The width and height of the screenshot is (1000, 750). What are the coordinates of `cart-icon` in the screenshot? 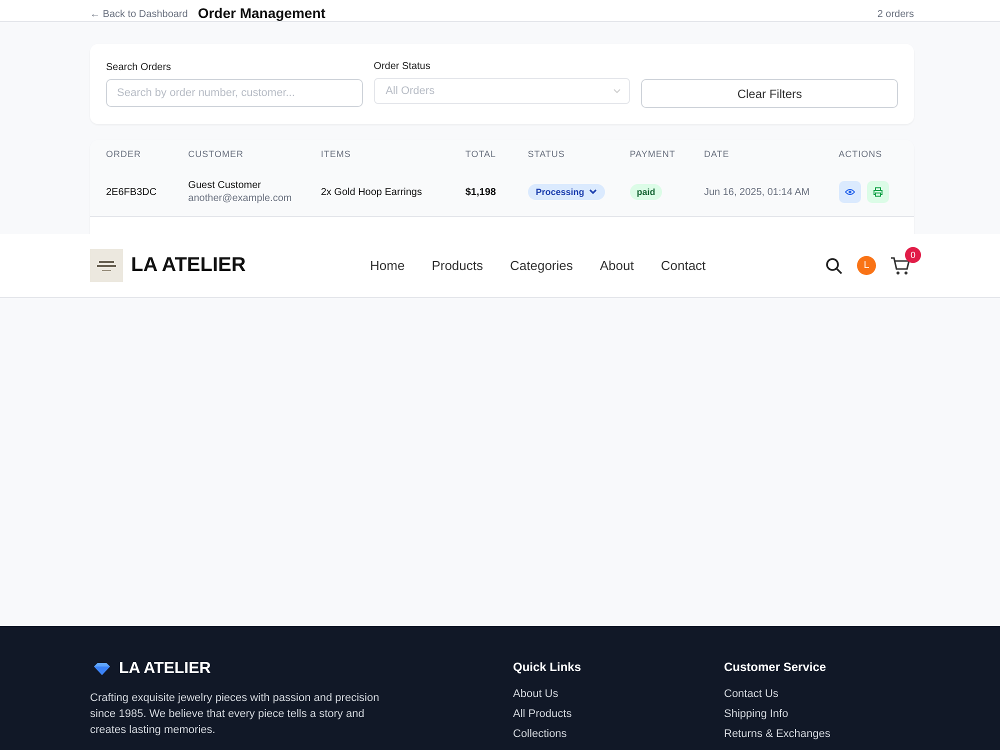 It's located at (901, 266).